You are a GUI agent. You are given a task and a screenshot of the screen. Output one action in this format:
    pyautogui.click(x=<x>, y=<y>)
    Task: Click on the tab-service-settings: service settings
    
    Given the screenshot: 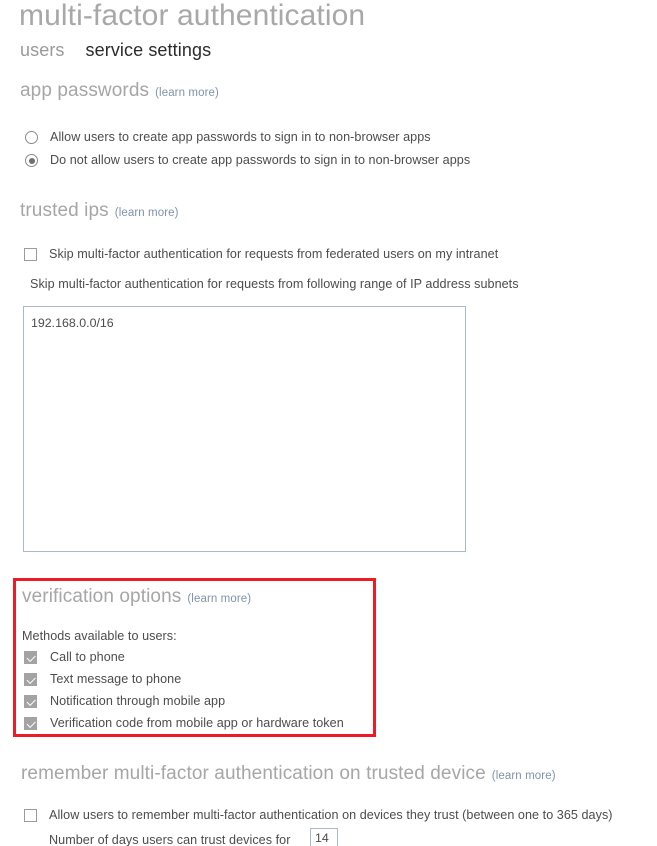 What is the action you would take?
    pyautogui.click(x=149, y=50)
    